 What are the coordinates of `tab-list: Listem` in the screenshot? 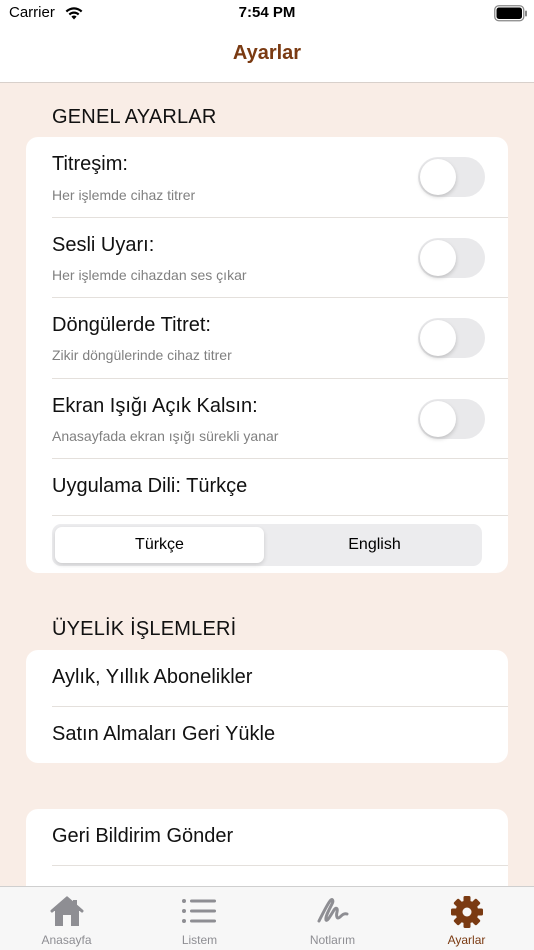 It's located at (199, 918).